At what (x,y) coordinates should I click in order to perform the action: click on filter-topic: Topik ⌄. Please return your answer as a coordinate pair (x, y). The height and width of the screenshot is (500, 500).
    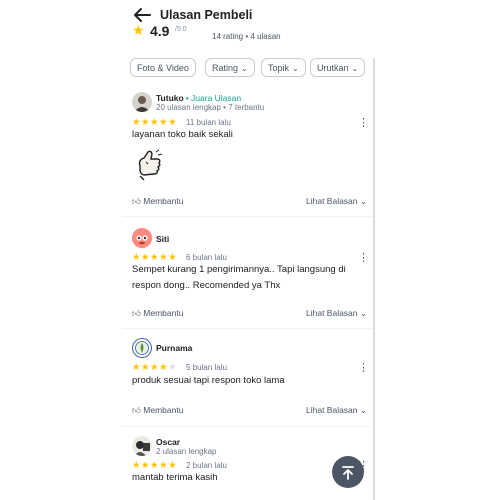
    Looking at the image, I should click on (283, 67).